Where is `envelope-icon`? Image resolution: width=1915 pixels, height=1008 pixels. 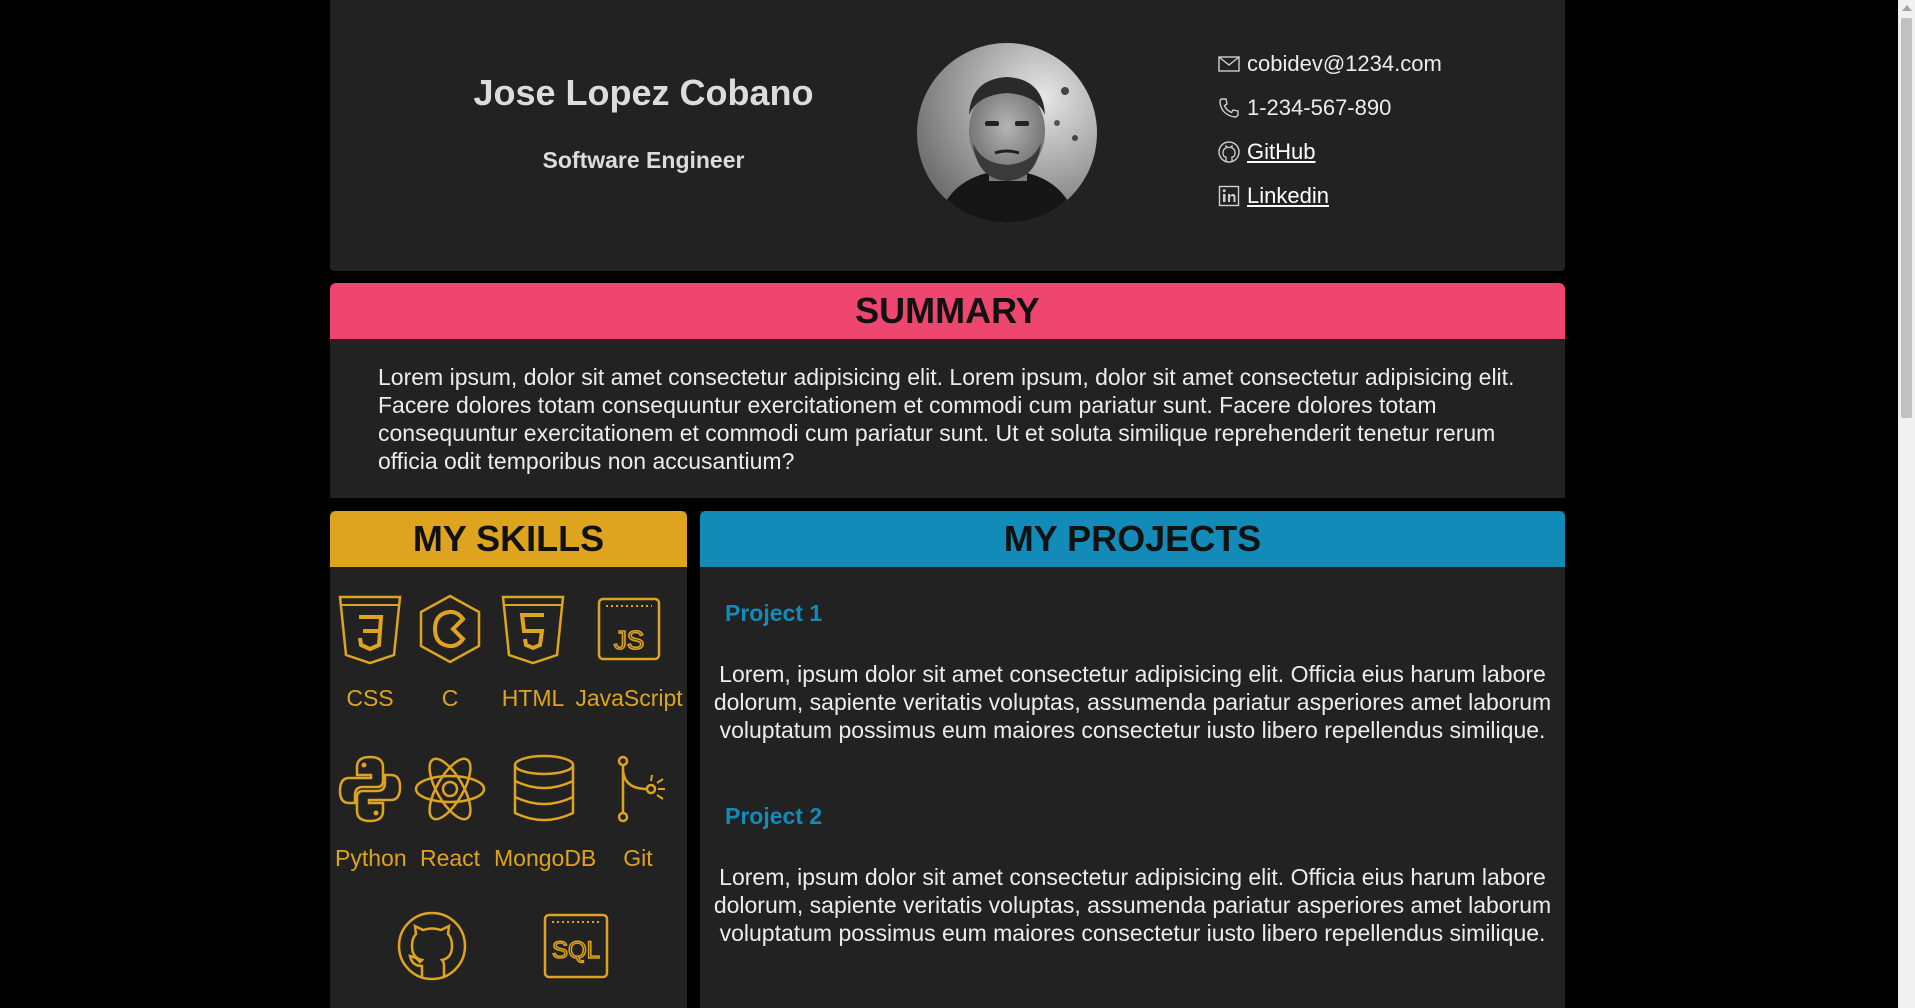 envelope-icon is located at coordinates (1229, 64).